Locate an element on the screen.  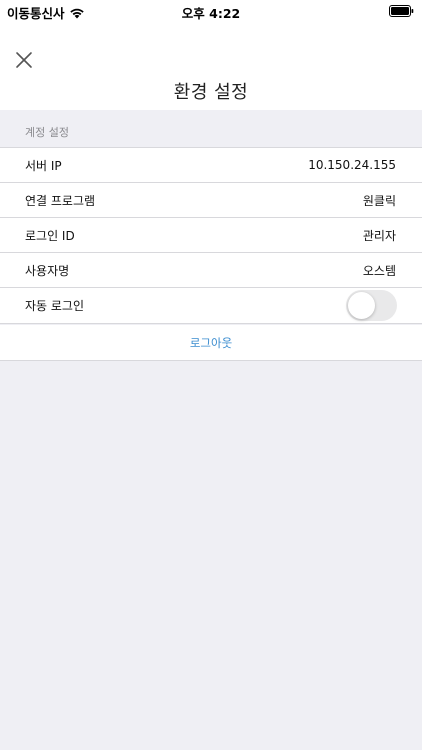
settings-row-username: 사용자명 오스템 is located at coordinates (211, 270).